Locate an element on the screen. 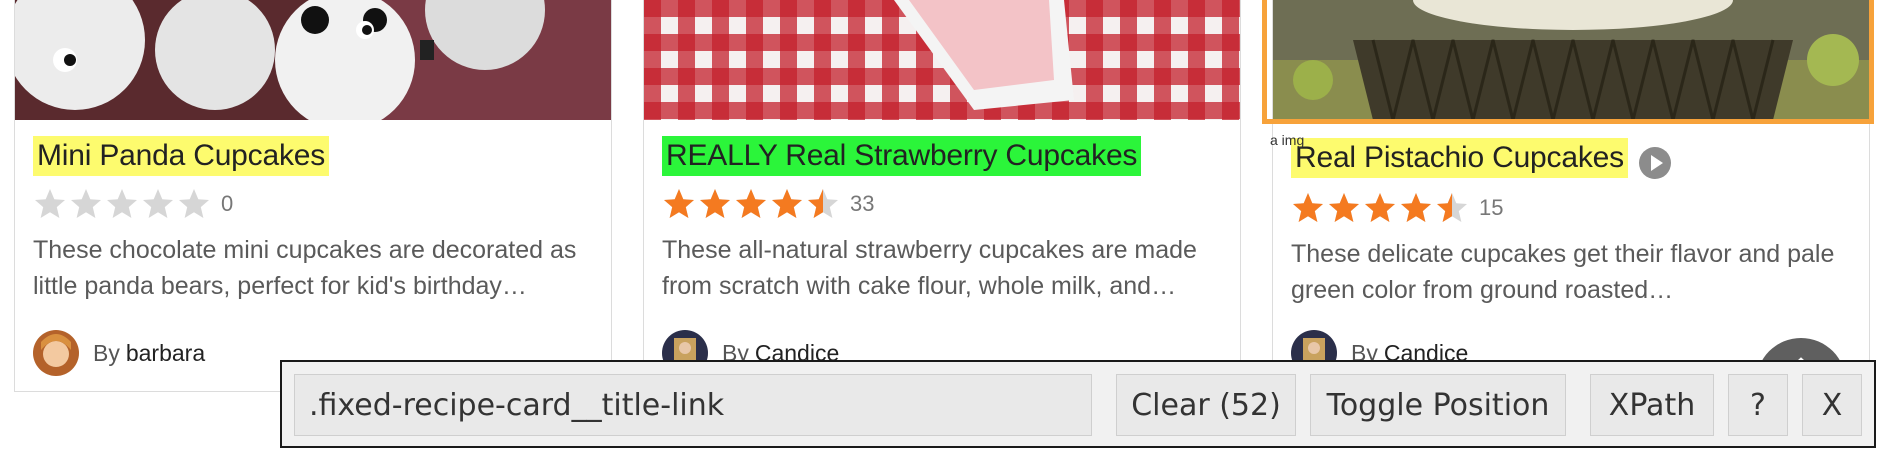  recipe-title-link: Real Pistachio Cupcakes is located at coordinates (1459, 158).